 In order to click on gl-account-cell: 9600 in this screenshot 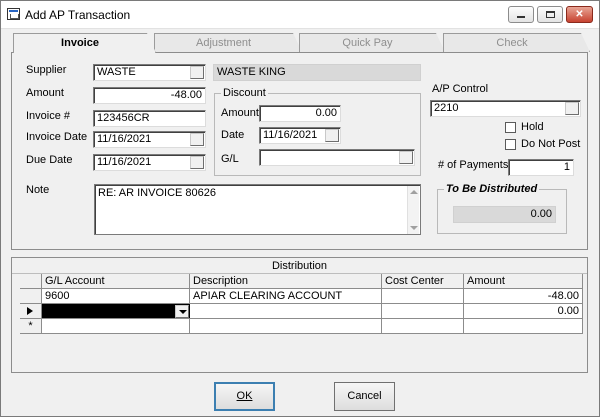, I will do `click(116, 296)`.